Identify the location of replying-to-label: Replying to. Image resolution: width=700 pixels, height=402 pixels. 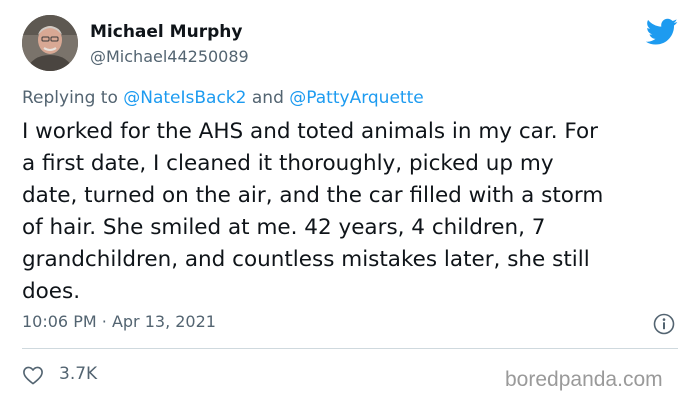
(70, 98).